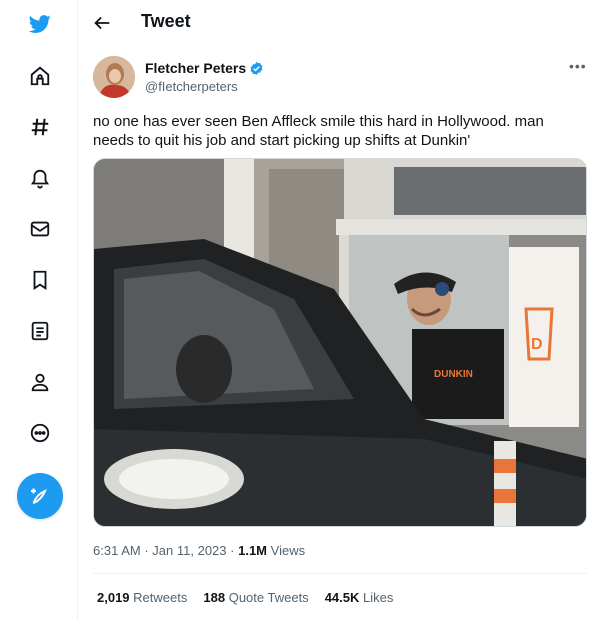 The width and height of the screenshot is (600, 620). Describe the element at coordinates (117, 550) in the screenshot. I see `tweet-time: 6:31 AM` at that location.